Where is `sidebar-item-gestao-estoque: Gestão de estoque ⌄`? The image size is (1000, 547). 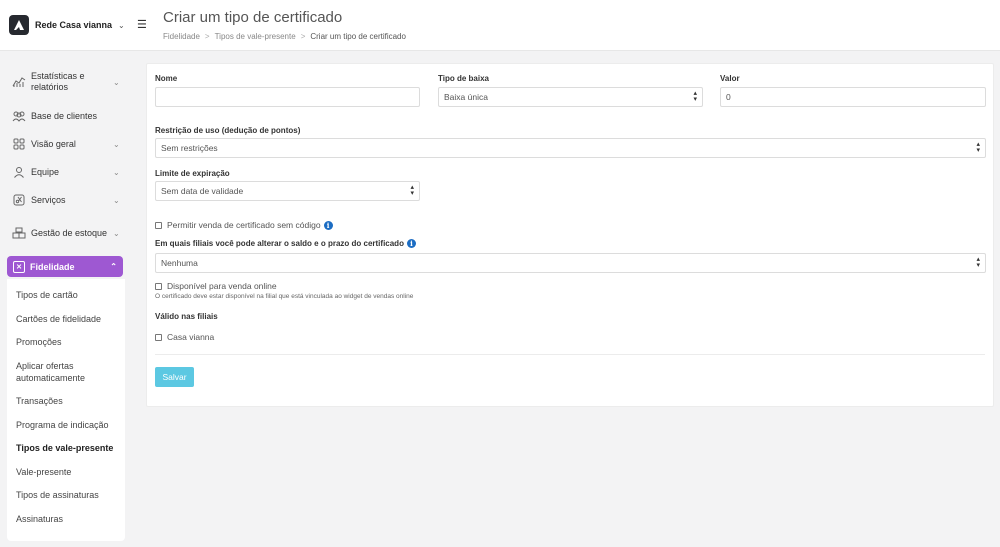 sidebar-item-gestao-estoque: Gestão de estoque ⌄ is located at coordinates (65, 233).